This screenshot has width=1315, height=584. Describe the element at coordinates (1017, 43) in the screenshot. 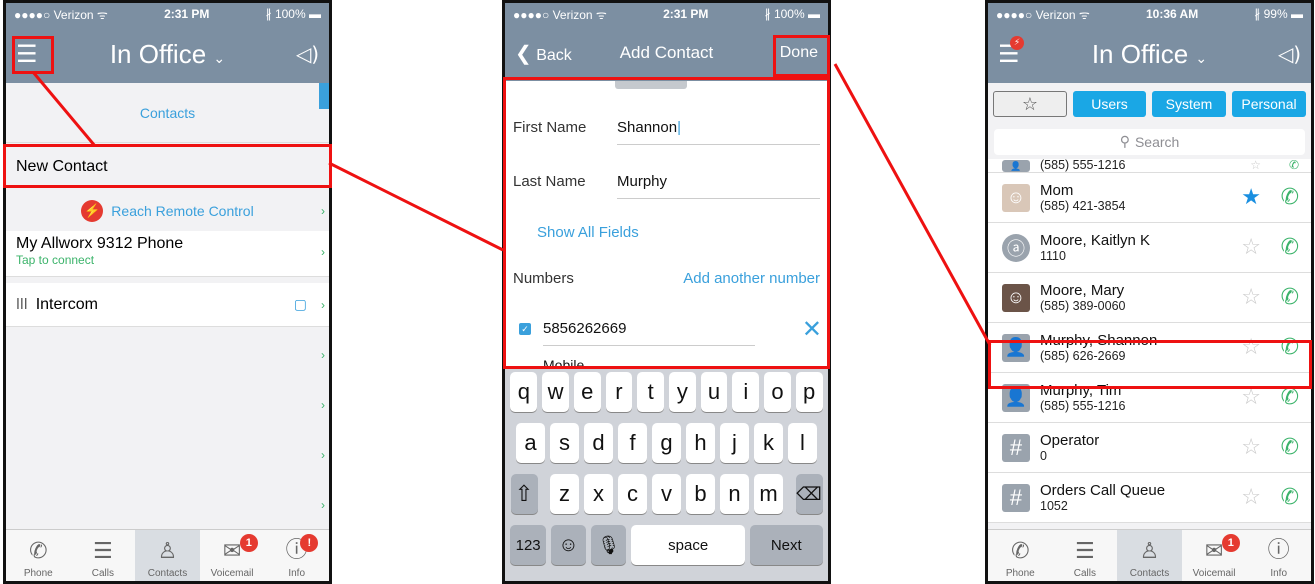

I see `reach-bolt-icon: ⚡` at that location.